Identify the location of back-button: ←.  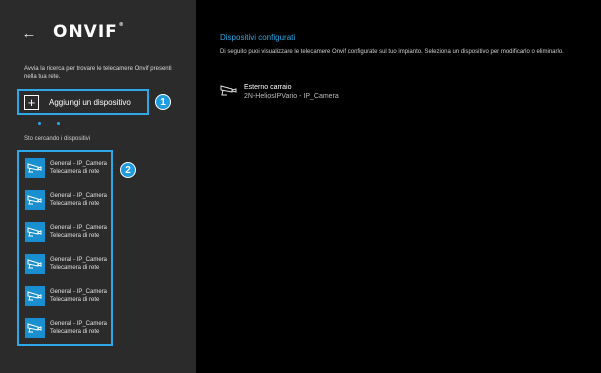
(29, 33).